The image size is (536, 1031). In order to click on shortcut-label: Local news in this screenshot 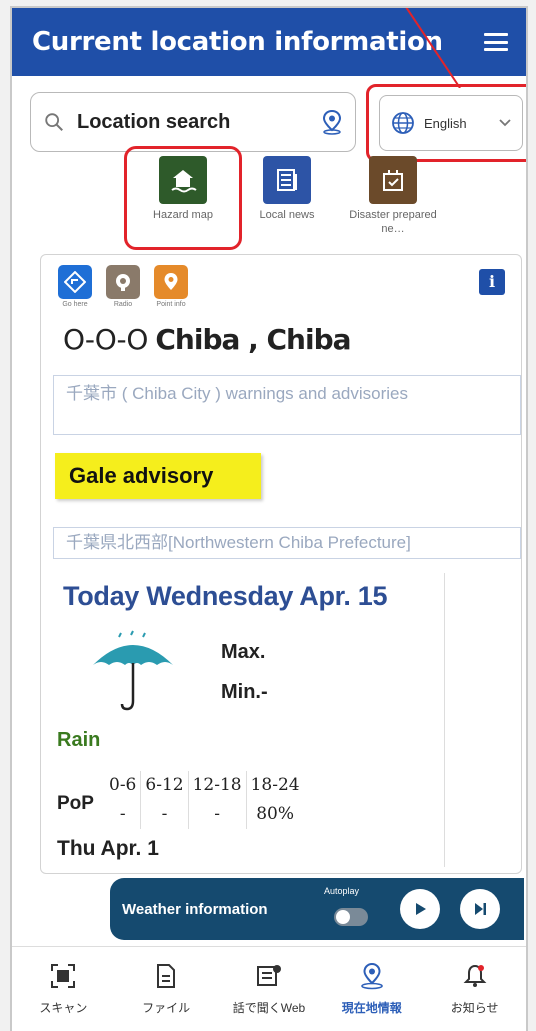, I will do `click(287, 215)`.